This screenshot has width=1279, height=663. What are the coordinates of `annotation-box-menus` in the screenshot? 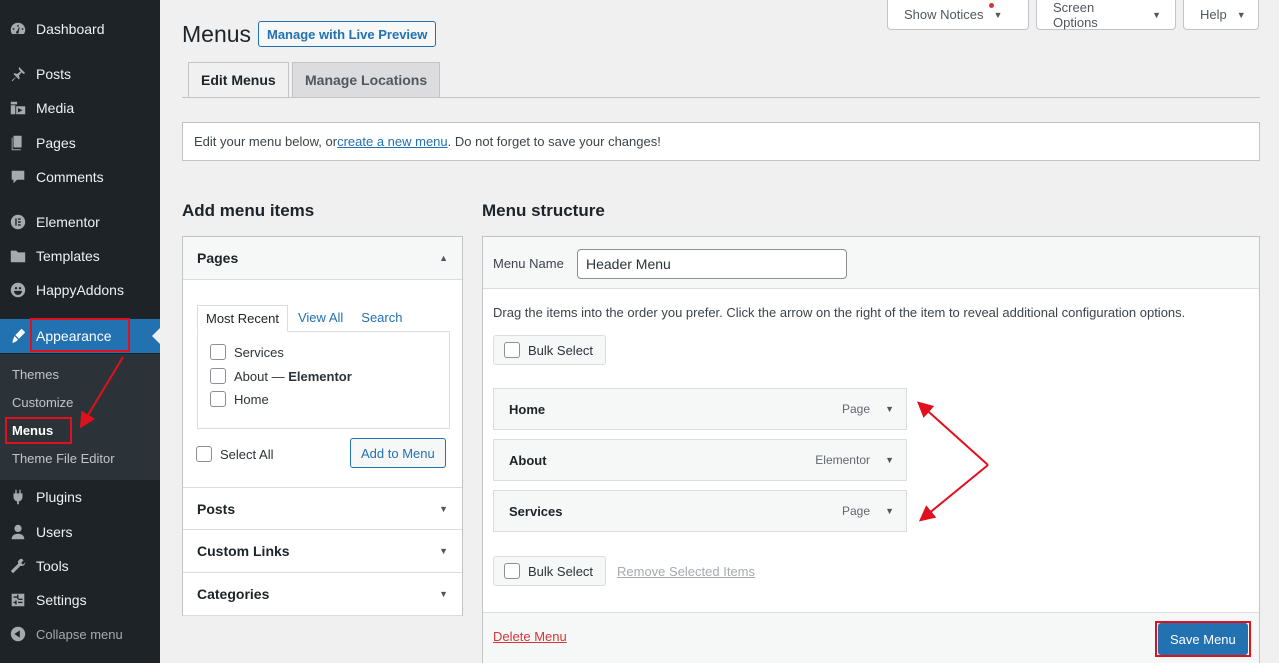 It's located at (38, 430).